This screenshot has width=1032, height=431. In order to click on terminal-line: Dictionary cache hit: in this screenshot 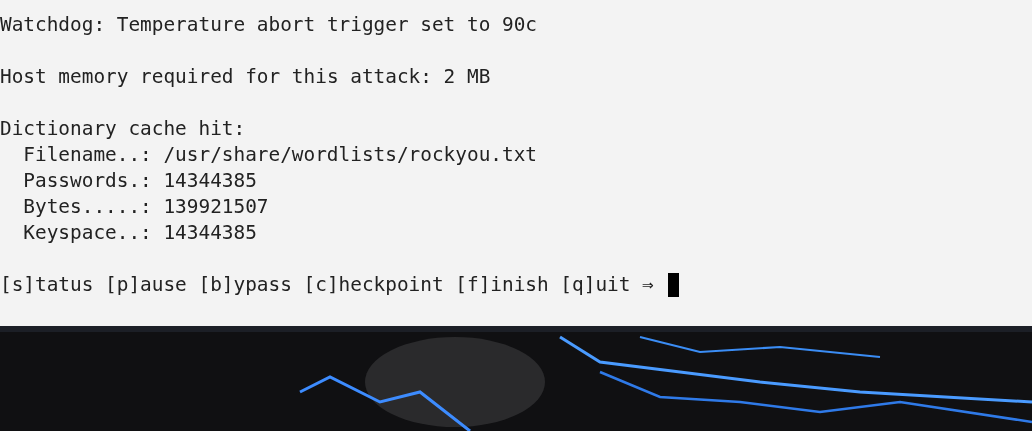, I will do `click(123, 128)`.